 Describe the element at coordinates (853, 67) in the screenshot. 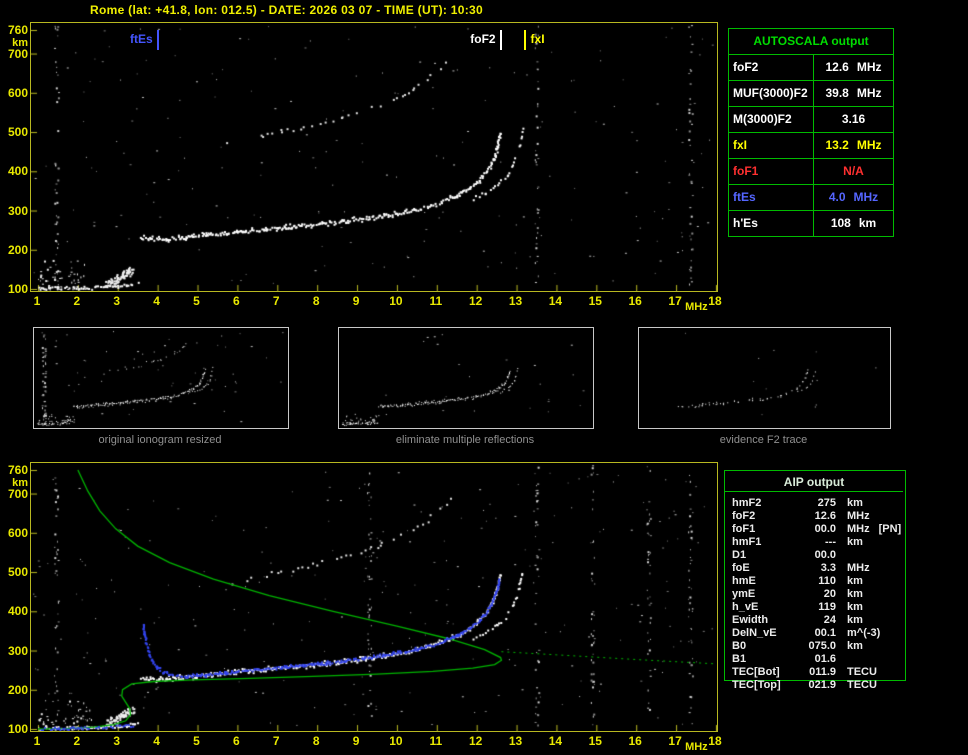

I see `autoscala-value: 12.6 MHz` at that location.